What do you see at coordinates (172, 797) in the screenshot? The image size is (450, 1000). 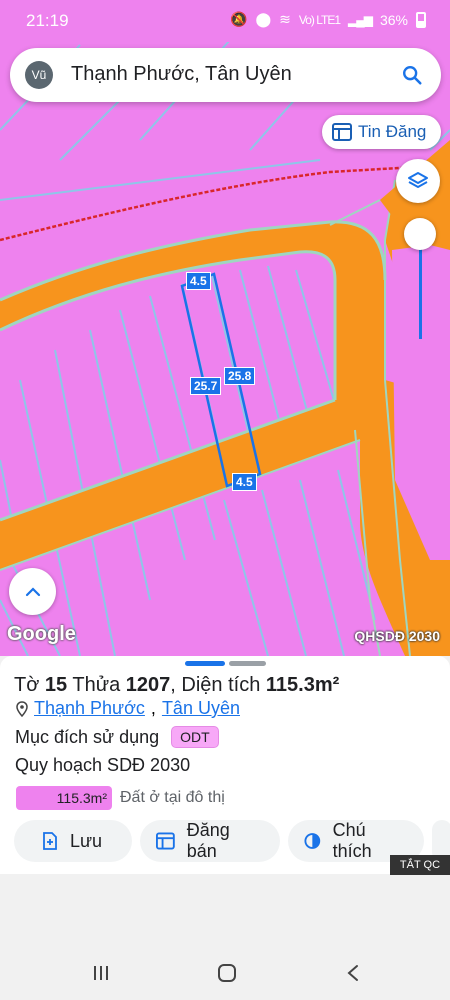 I see `plan-area-description: Đất ở tại đô thị` at bounding box center [172, 797].